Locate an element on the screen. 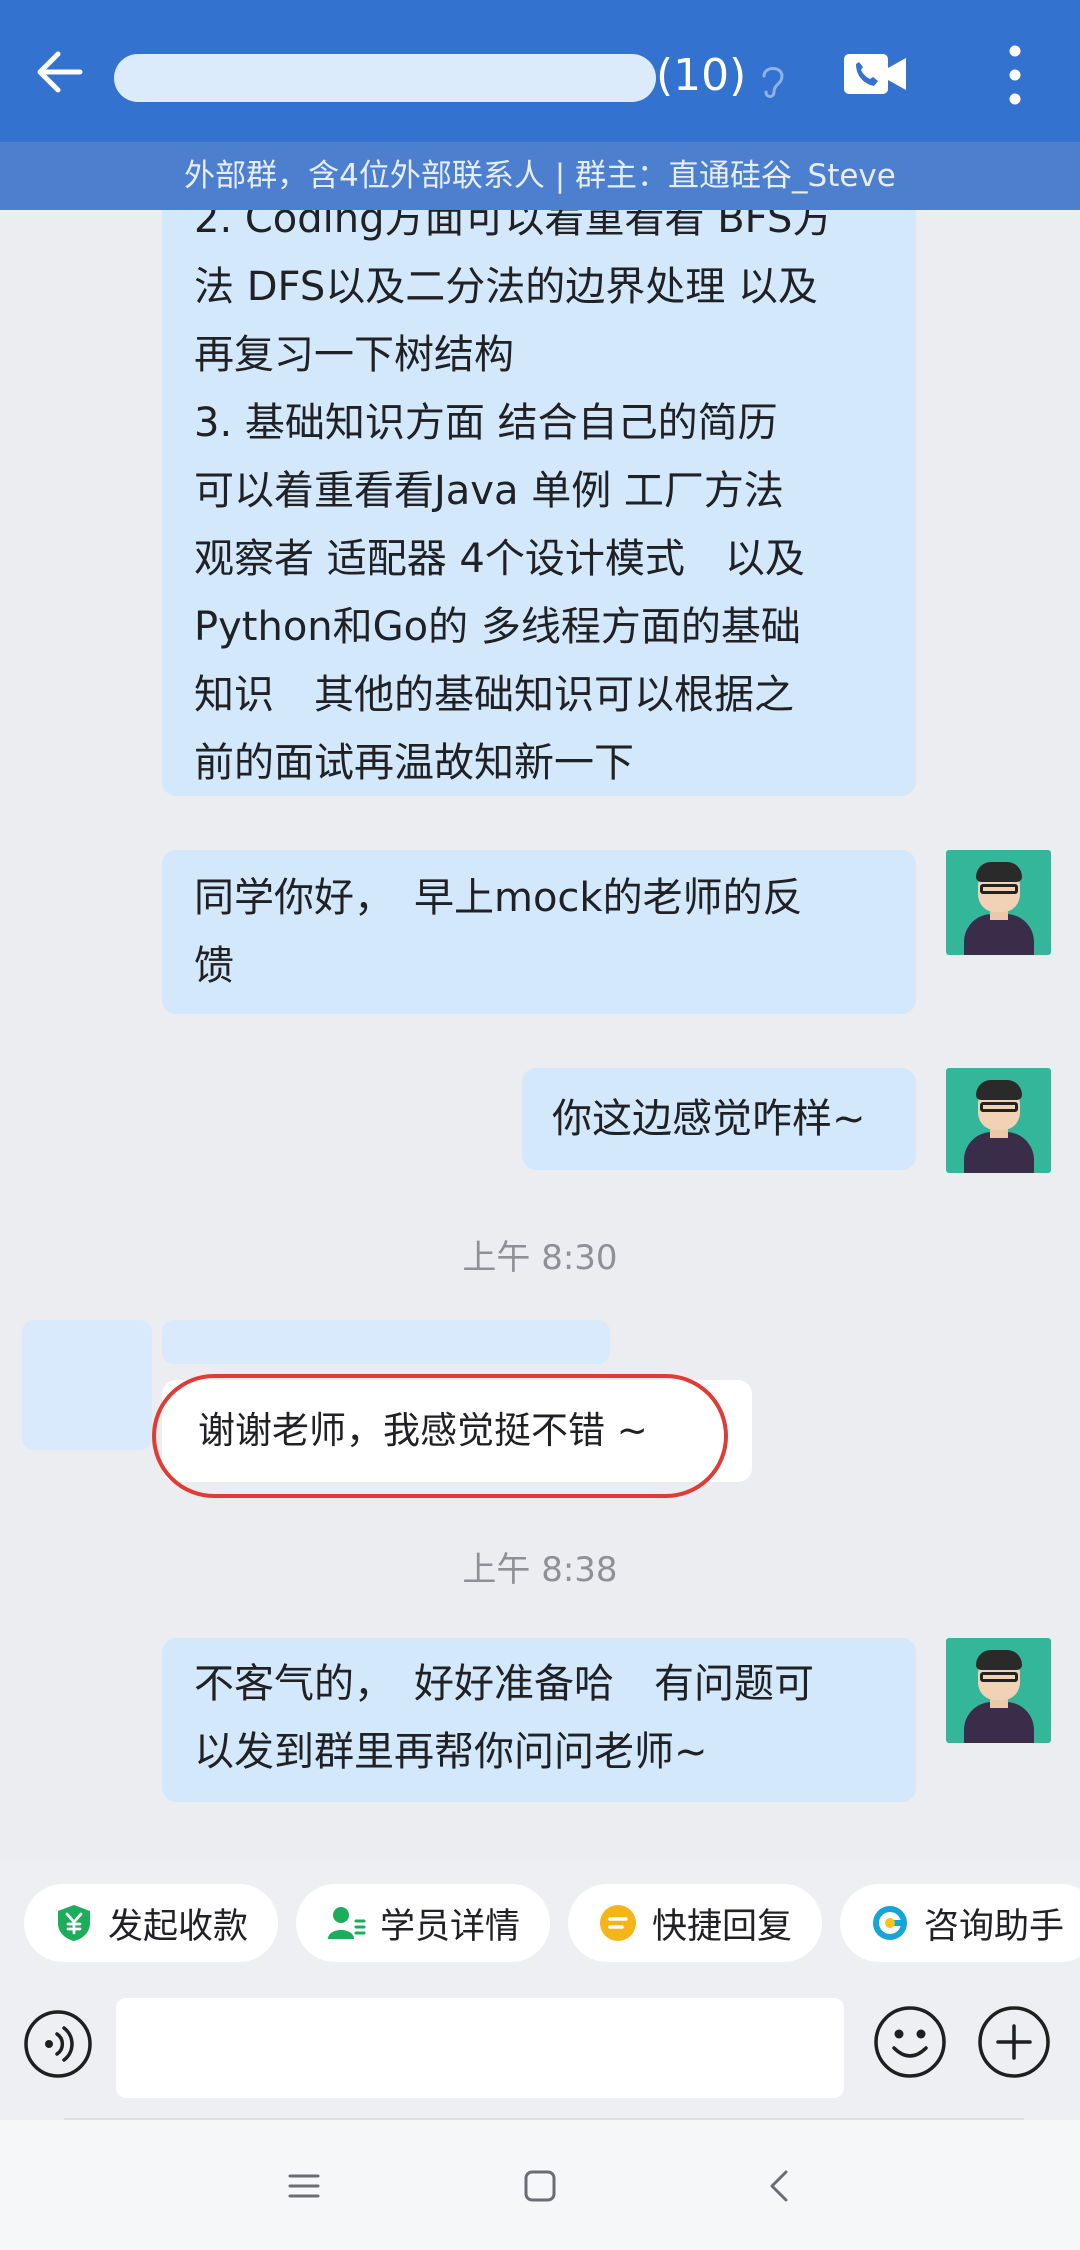 This screenshot has height=2250, width=1080. back-arrow-icon is located at coordinates (60, 72).